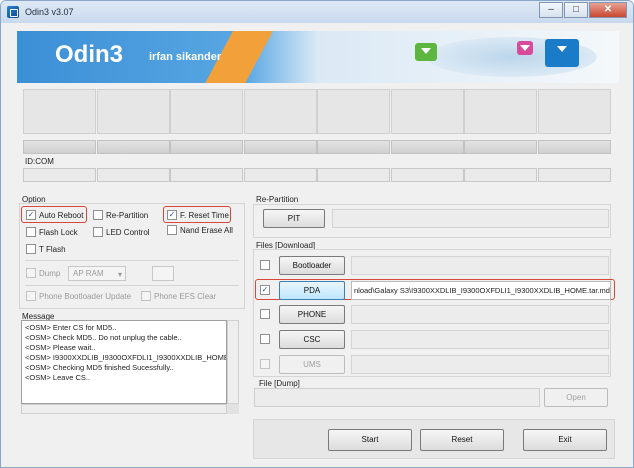 Image resolution: width=634 pixels, height=468 pixels. I want to click on maximize-button: □, so click(576, 10).